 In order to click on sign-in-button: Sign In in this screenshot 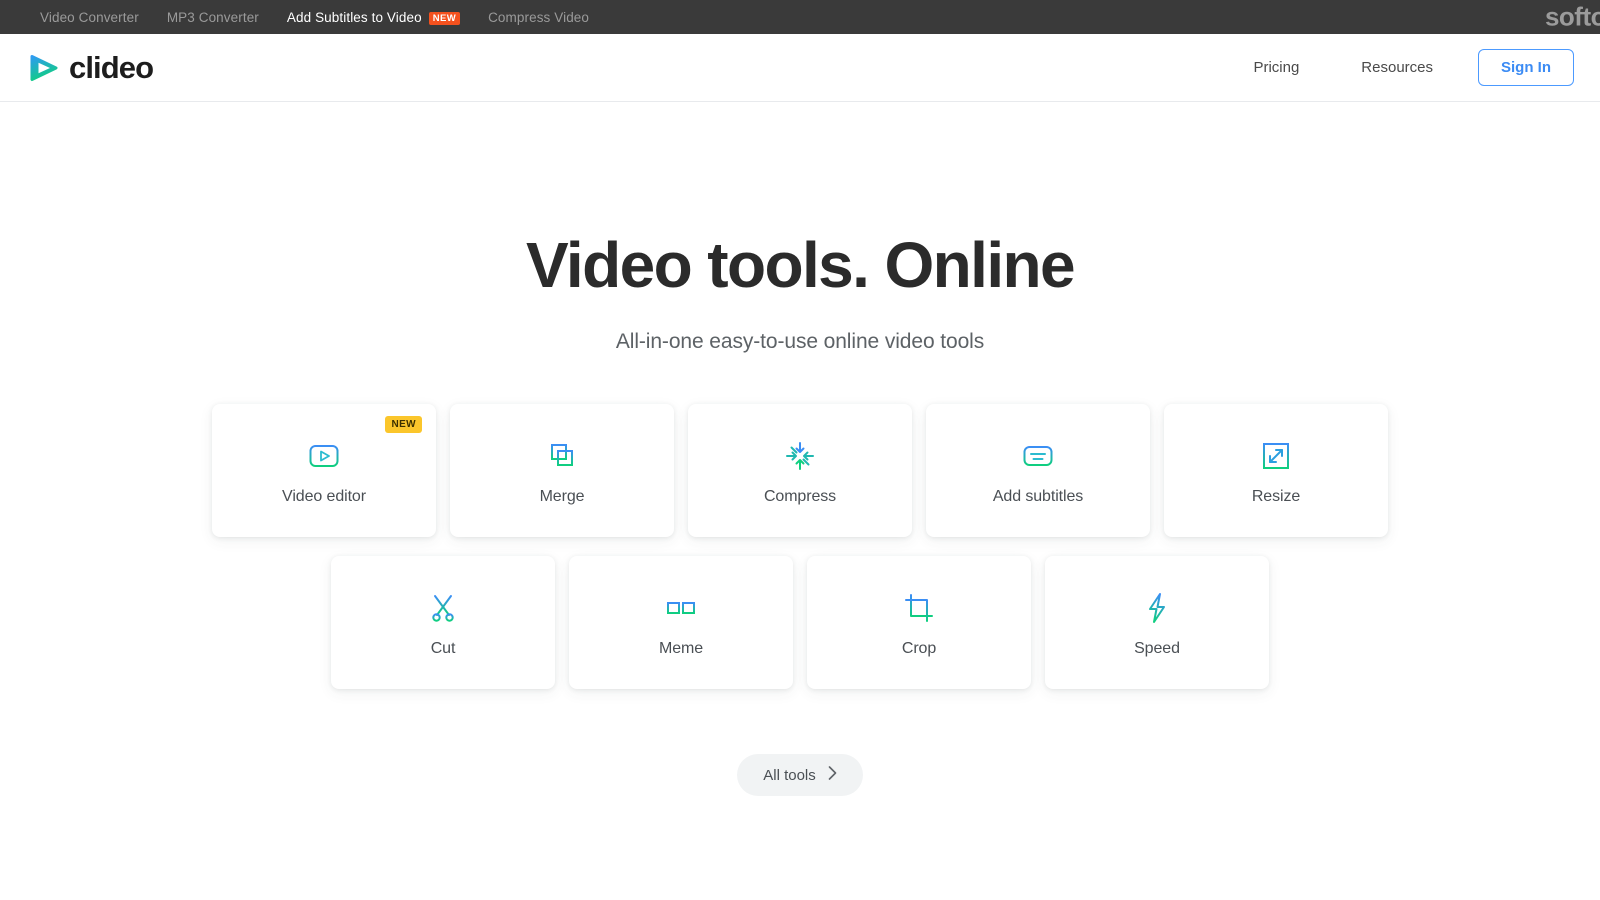, I will do `click(1526, 67)`.